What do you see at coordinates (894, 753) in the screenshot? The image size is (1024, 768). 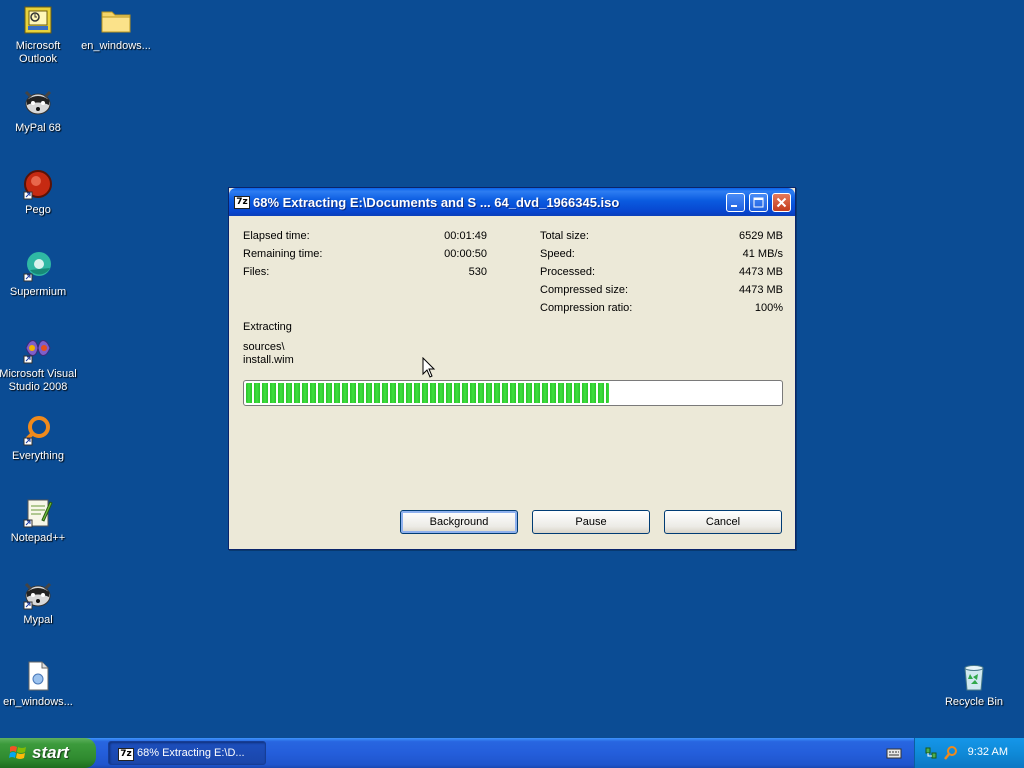 I see `keyboard-icon` at bounding box center [894, 753].